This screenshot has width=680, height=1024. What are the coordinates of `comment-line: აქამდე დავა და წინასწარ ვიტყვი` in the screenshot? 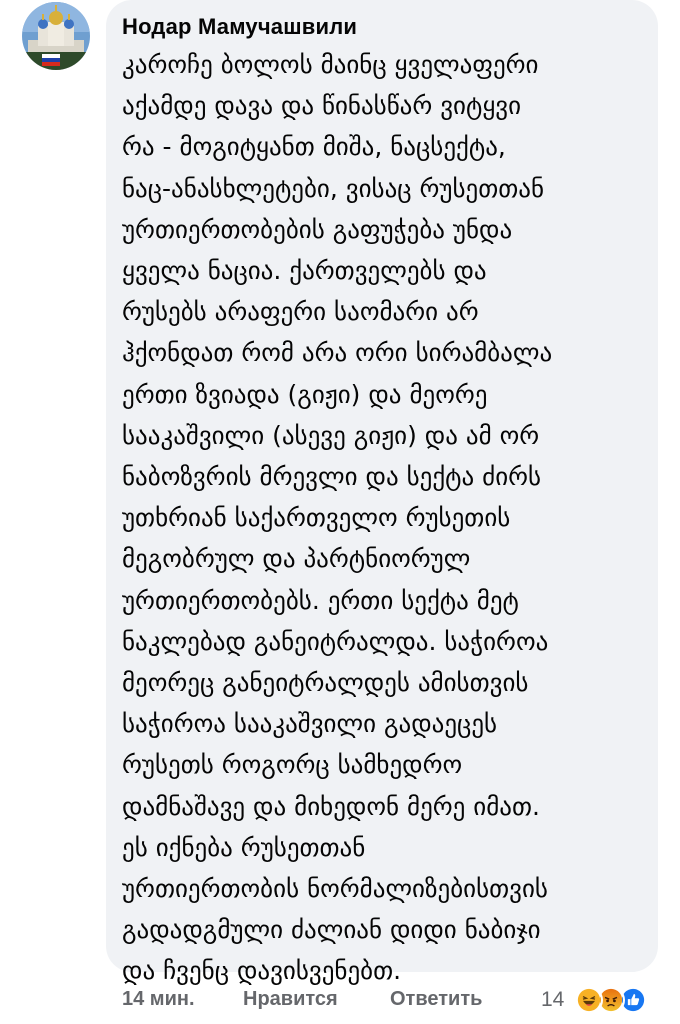 It's located at (322, 106).